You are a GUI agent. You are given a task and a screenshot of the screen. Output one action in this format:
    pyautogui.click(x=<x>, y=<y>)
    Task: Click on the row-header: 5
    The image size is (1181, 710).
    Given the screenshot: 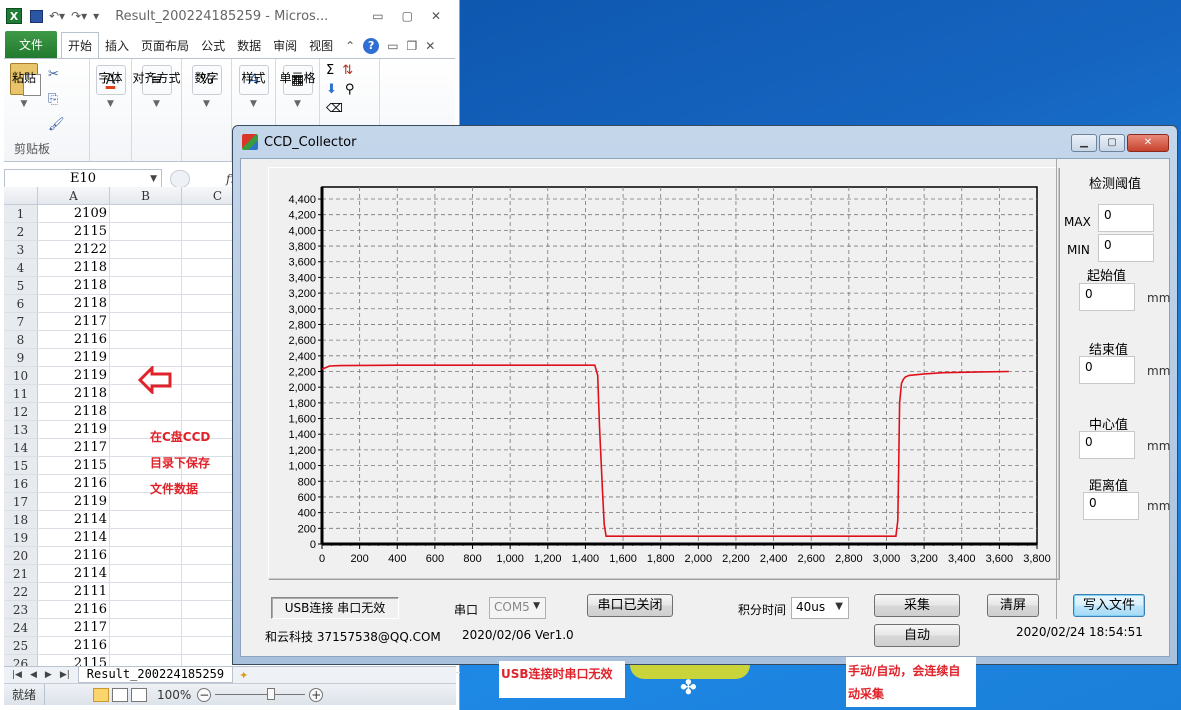 What is the action you would take?
    pyautogui.click(x=21, y=285)
    